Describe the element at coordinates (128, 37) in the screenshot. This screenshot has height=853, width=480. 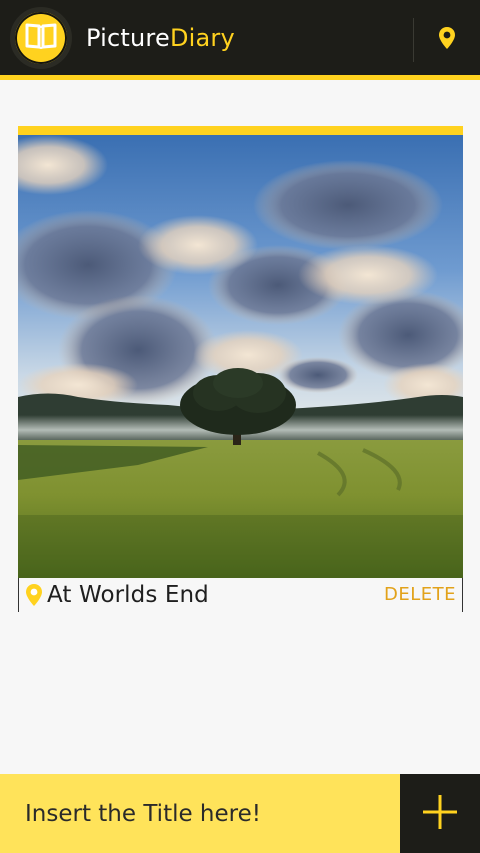
I see `app-title-part1: Picture` at that location.